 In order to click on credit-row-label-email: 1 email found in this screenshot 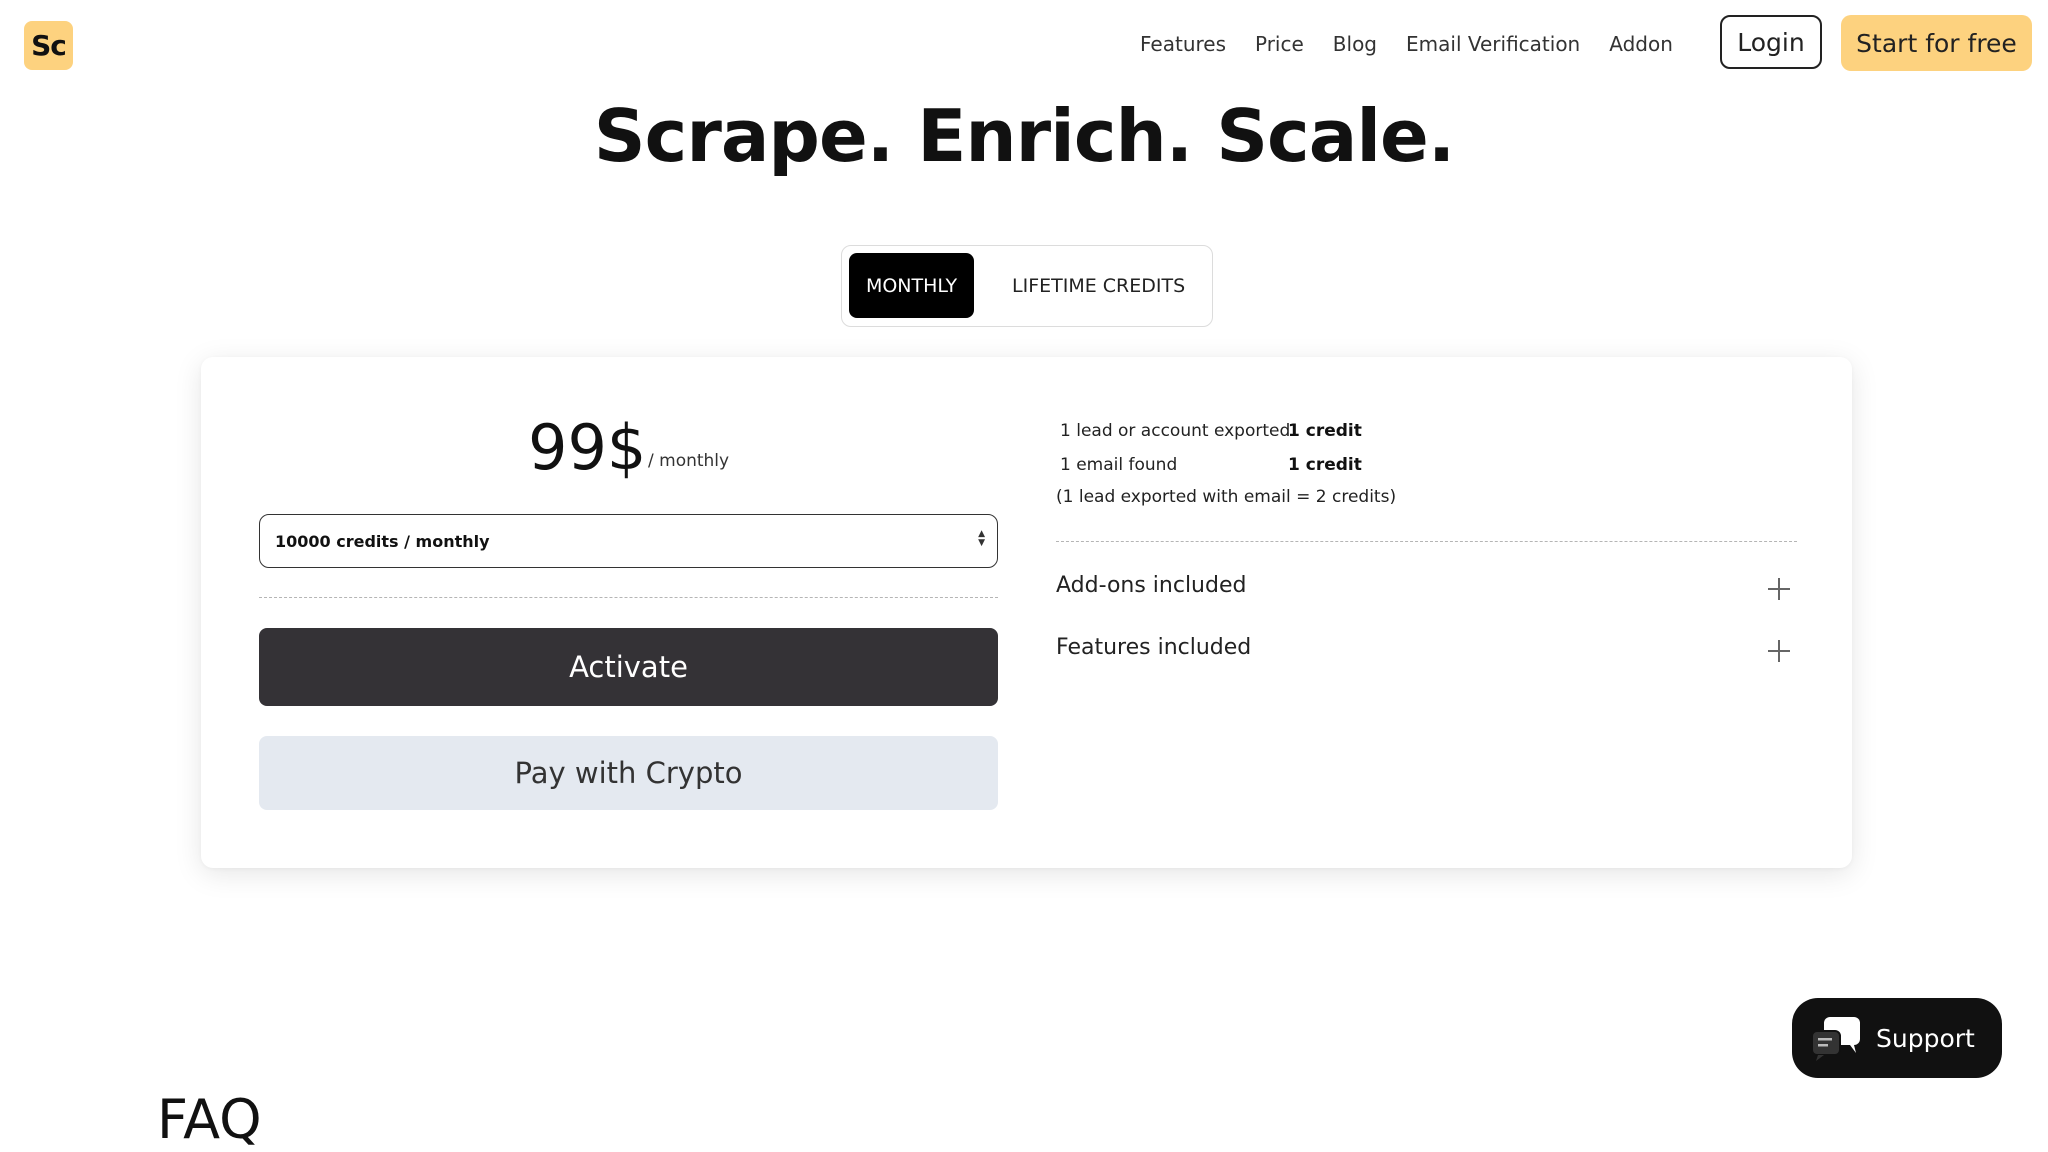, I will do `click(1119, 465)`.